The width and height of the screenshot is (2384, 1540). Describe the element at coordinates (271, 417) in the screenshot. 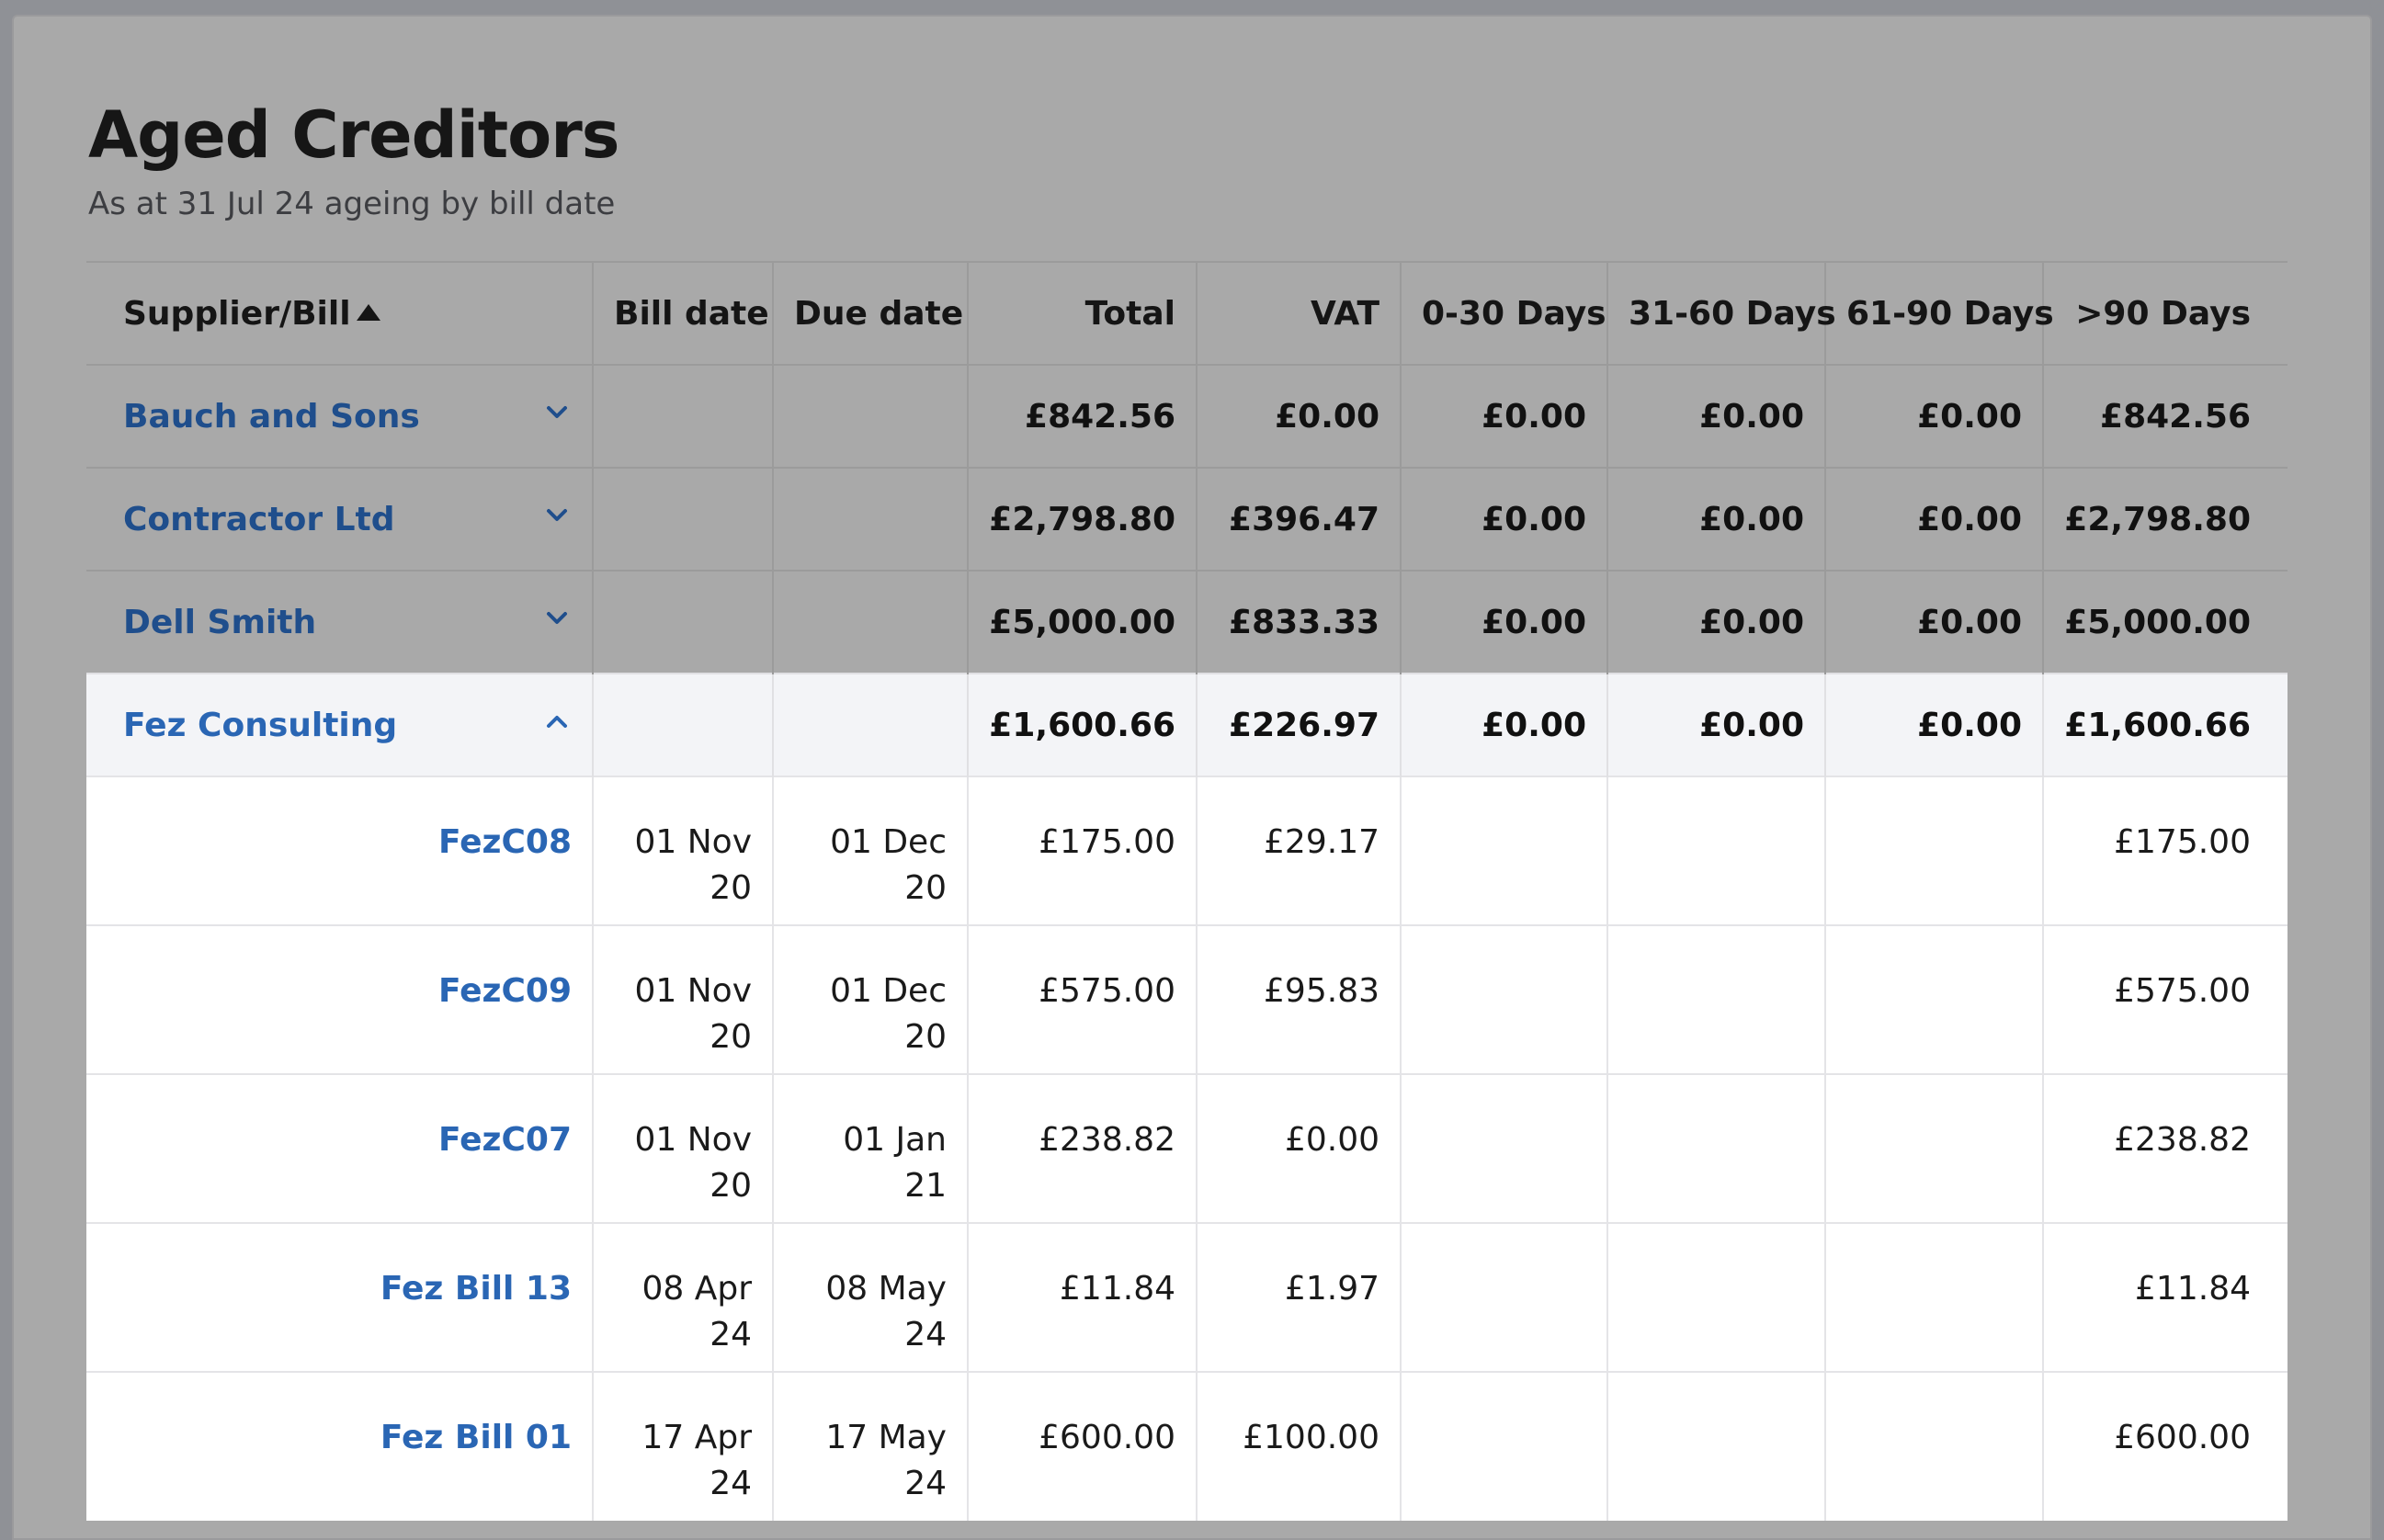

I see `supplier-name-link: Bauch and Sons` at that location.